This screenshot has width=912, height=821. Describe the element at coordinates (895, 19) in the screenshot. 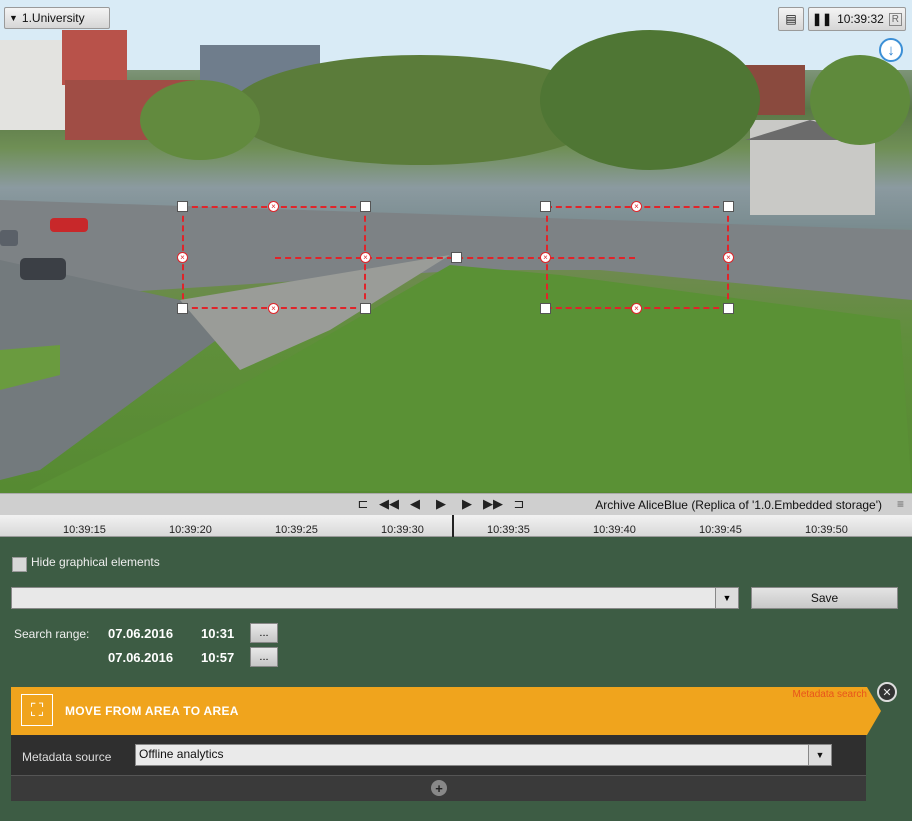

I see `record-mode-badge: R` at that location.